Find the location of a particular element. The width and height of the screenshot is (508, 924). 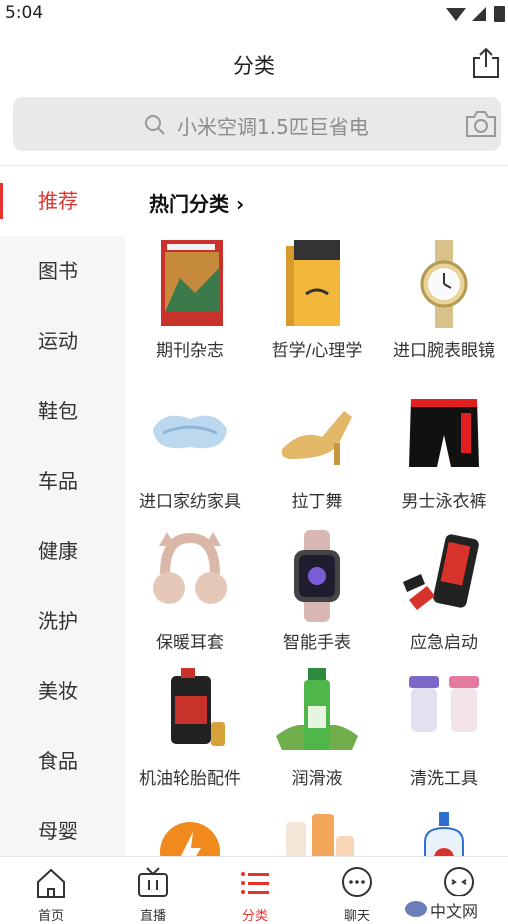

status-bar: 5:04 is located at coordinates (254, 13).